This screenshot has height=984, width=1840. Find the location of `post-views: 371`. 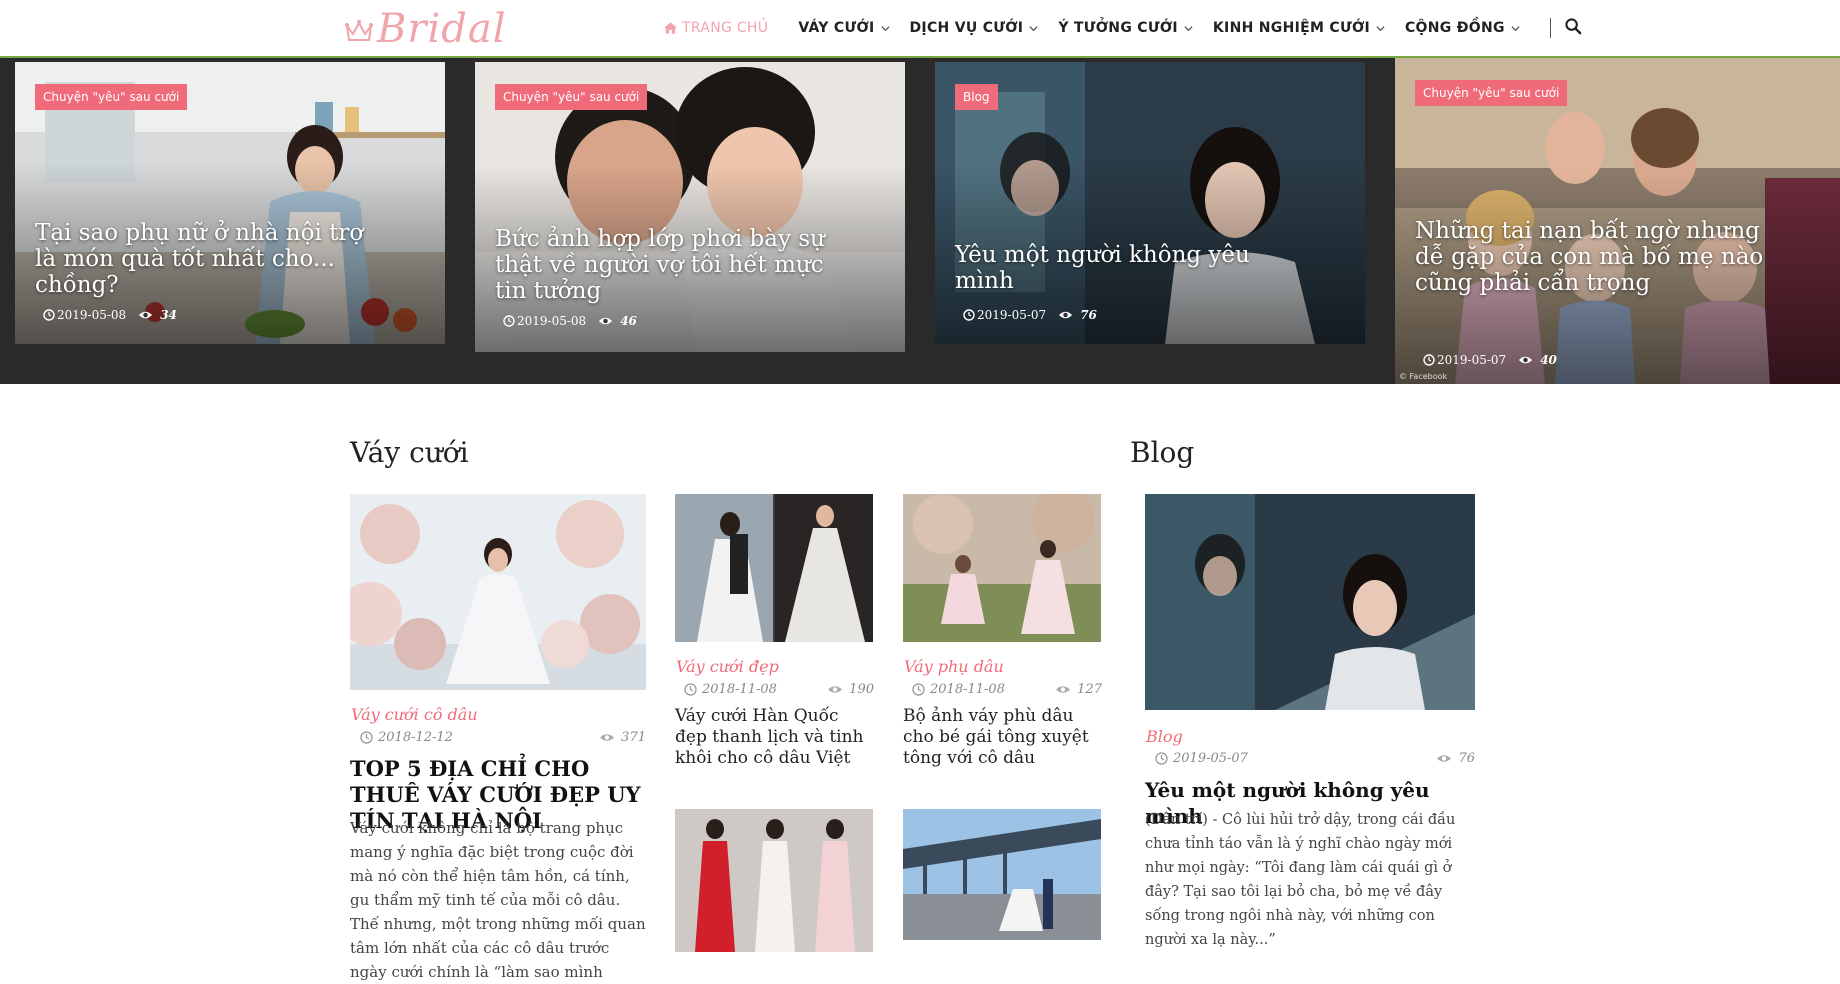

post-views: 371 is located at coordinates (633, 737).